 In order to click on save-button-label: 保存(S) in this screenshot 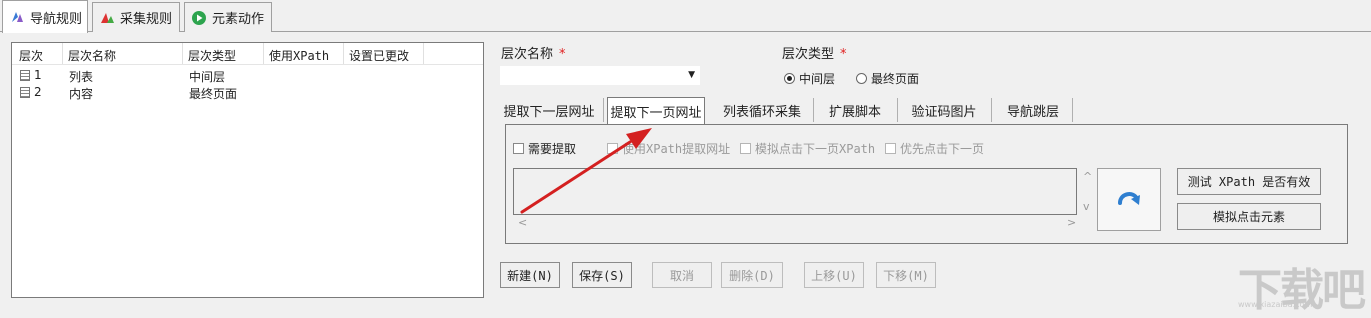, I will do `click(602, 275)`.